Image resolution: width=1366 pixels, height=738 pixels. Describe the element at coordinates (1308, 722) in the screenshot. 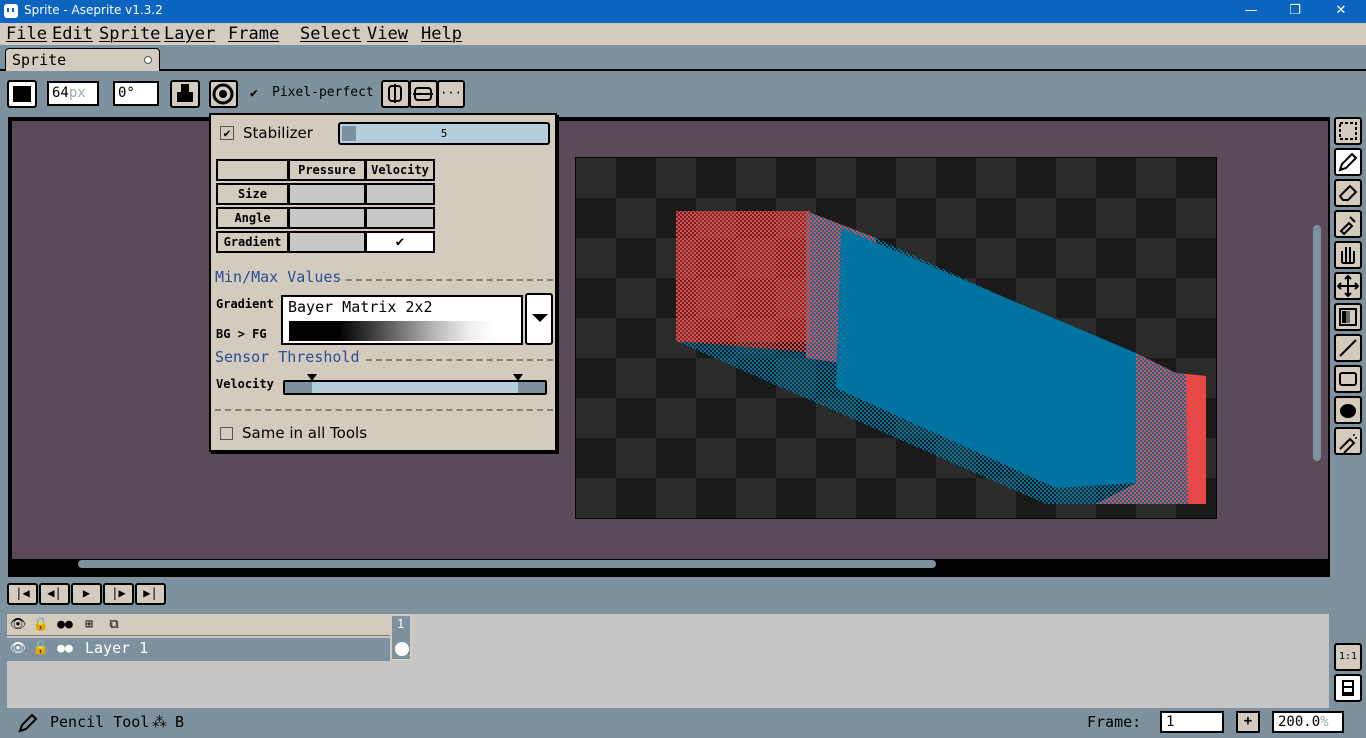

I see `zoom-input: 200.0%` at that location.